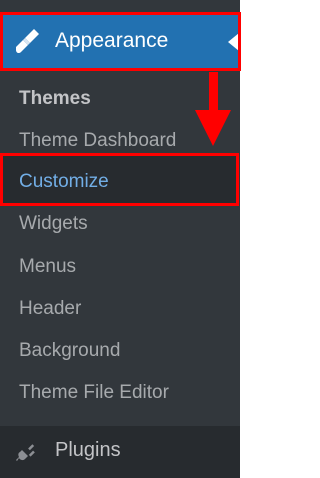 This screenshot has width=320, height=478. What do you see at coordinates (64, 182) in the screenshot?
I see `submenu-item-customize: Customize` at bounding box center [64, 182].